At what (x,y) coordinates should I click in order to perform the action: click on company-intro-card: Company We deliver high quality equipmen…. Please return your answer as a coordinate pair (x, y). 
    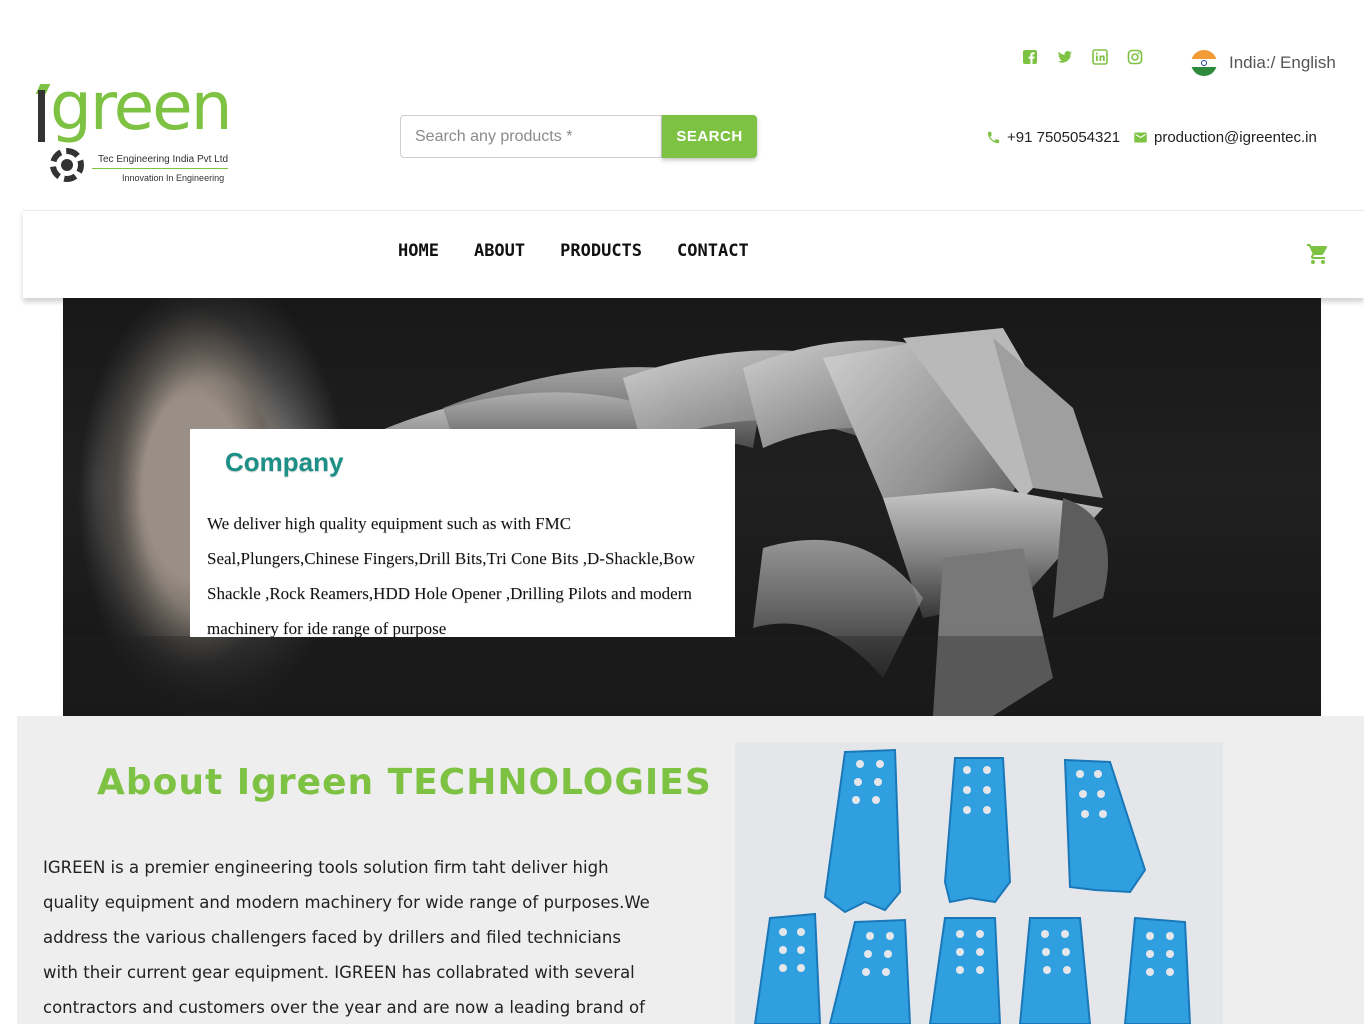
    Looking at the image, I should click on (462, 533).